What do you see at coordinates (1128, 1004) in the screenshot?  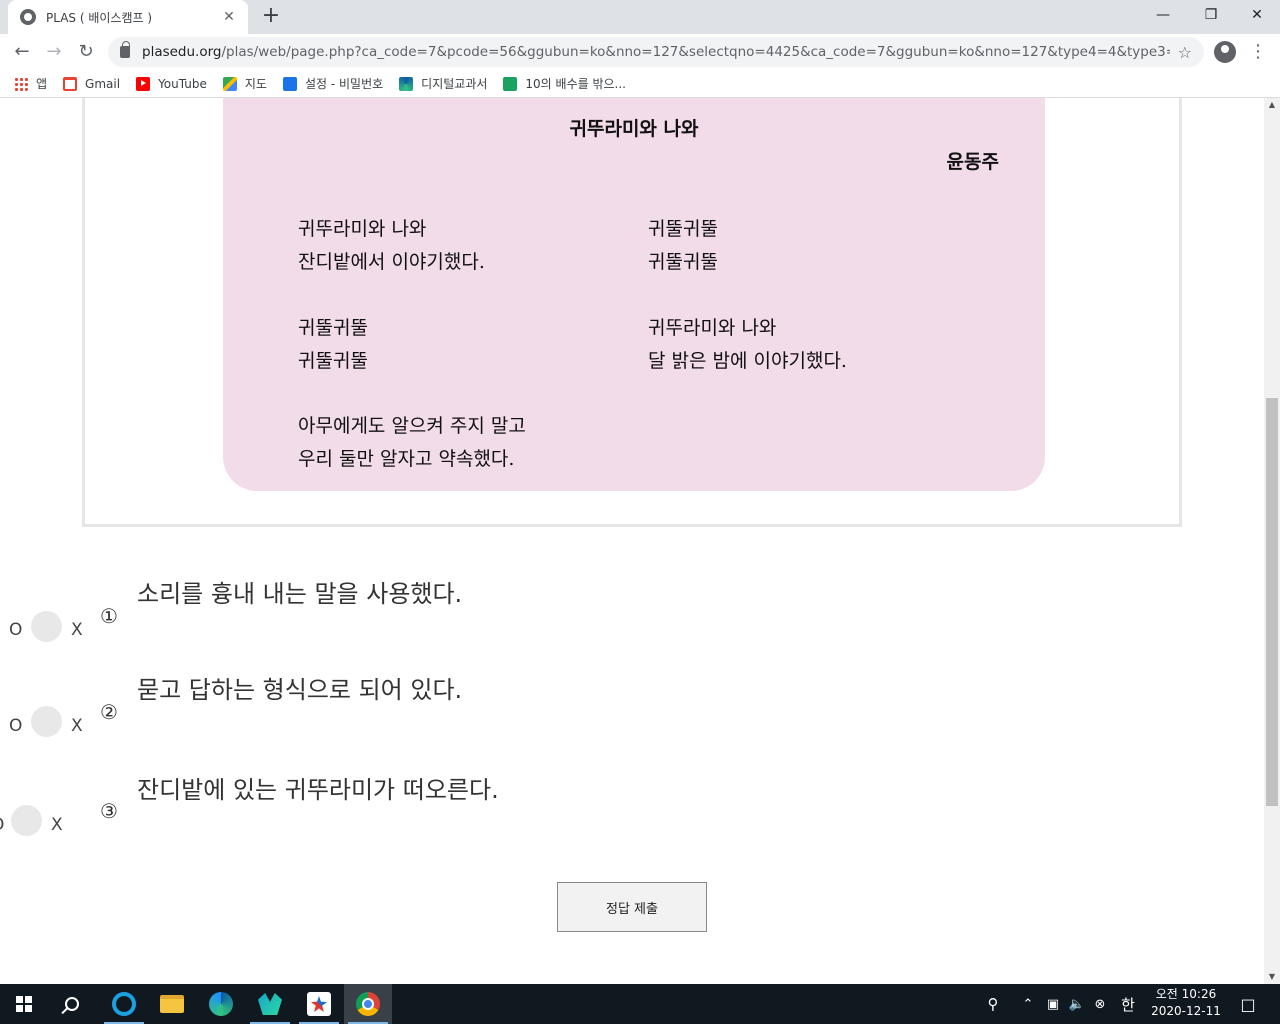 I see `ime-indicator: 한` at bounding box center [1128, 1004].